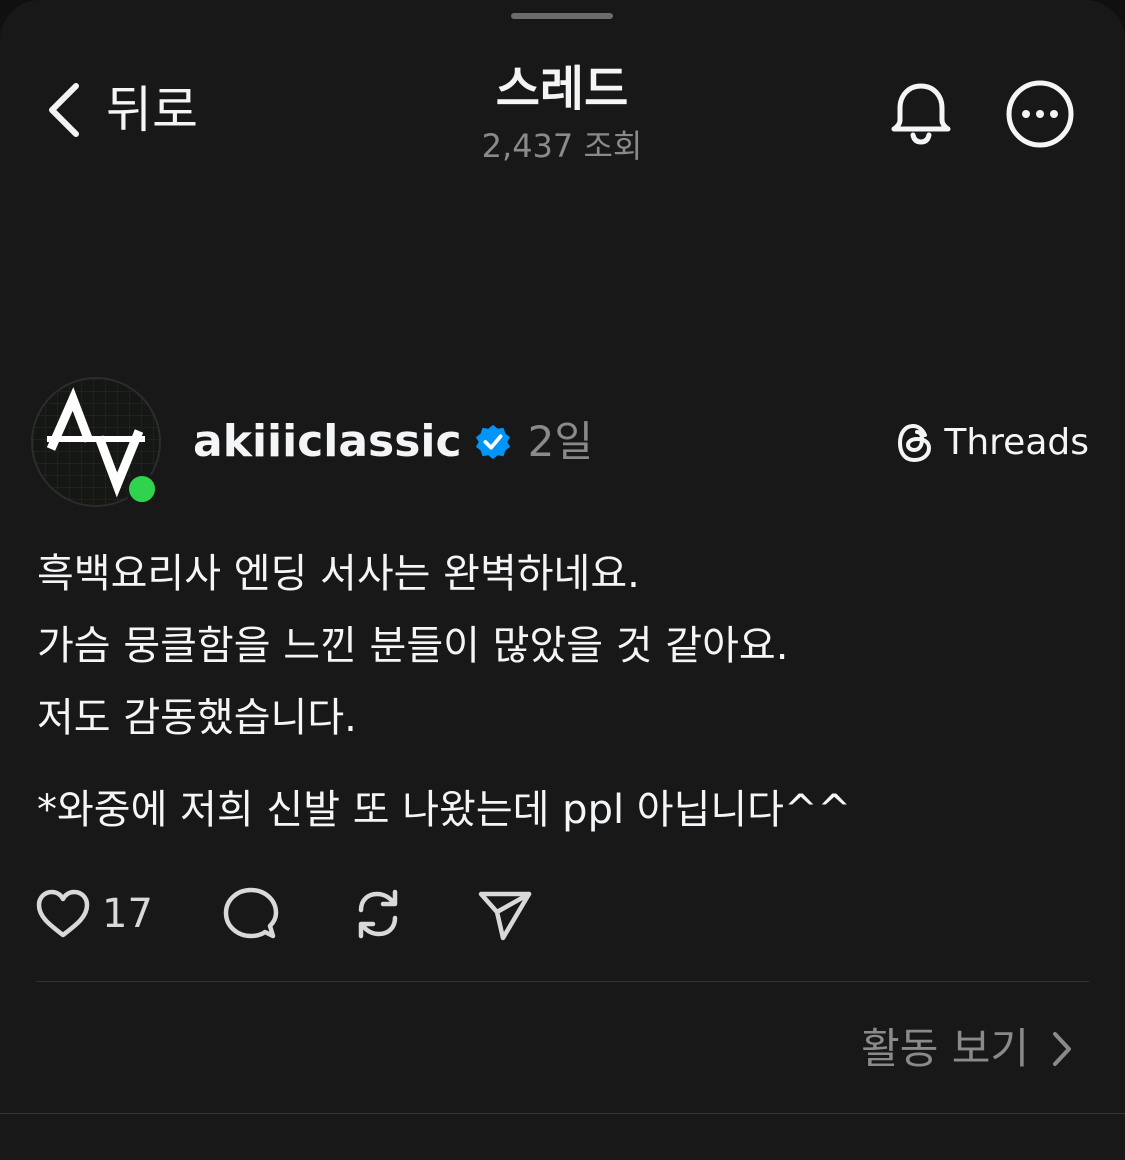  Describe the element at coordinates (915, 443) in the screenshot. I see `threads-logo-icon` at that location.